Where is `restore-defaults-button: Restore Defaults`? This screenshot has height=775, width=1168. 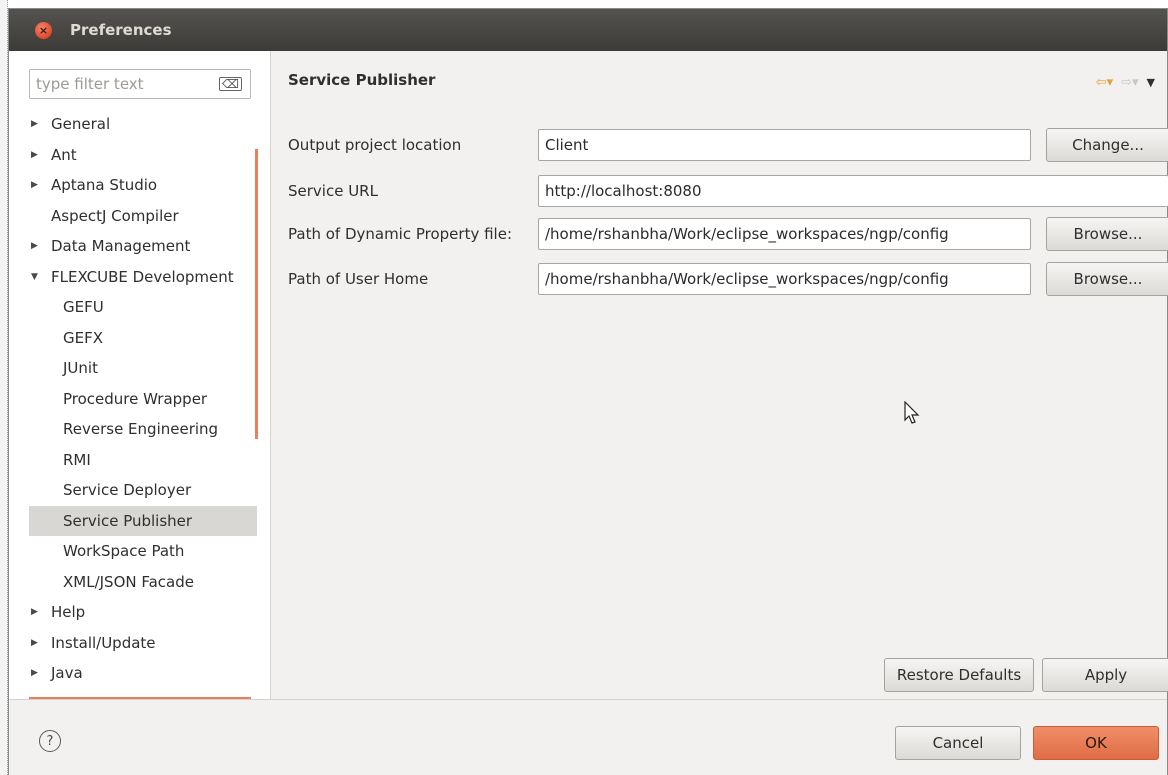 restore-defaults-button: Restore Defaults is located at coordinates (959, 675).